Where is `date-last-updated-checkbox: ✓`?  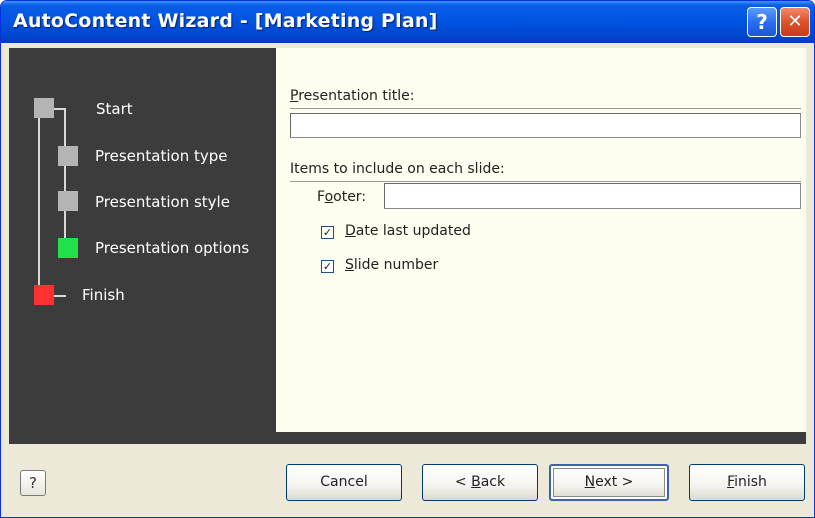
date-last-updated-checkbox: ✓ is located at coordinates (327, 232).